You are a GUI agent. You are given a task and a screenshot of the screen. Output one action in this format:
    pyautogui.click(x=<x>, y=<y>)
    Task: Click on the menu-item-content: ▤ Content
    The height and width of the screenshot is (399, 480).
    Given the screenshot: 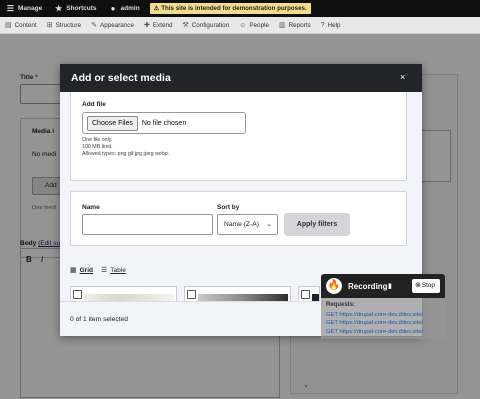 What is the action you would take?
    pyautogui.click(x=21, y=25)
    